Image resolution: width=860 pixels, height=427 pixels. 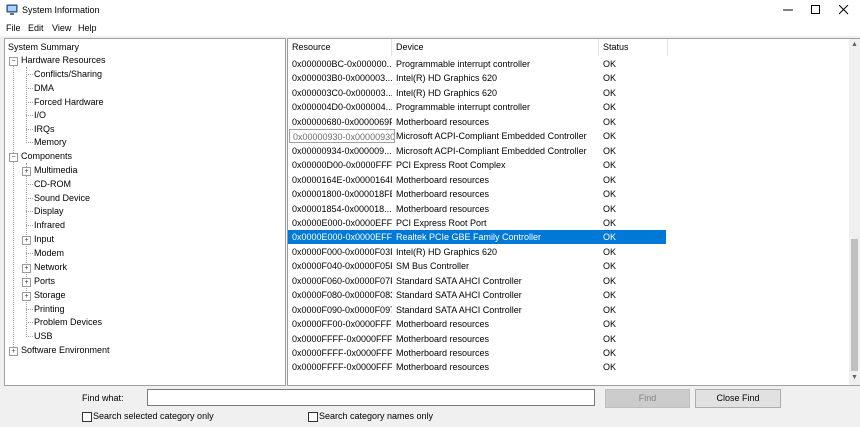 What do you see at coordinates (43, 336) in the screenshot?
I see `tree-item-usb: USB` at bounding box center [43, 336].